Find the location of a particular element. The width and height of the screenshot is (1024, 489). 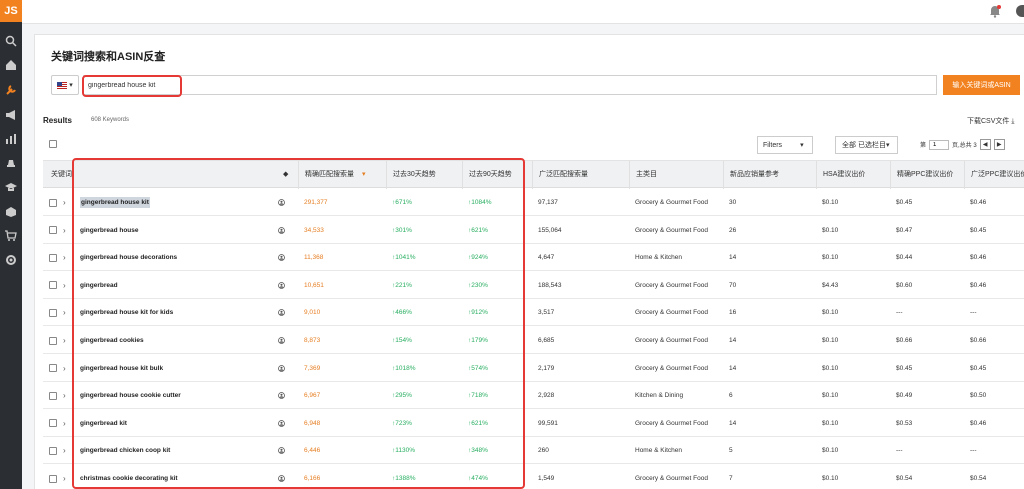

search-button: 输入关键词或ASIN is located at coordinates (981, 85).